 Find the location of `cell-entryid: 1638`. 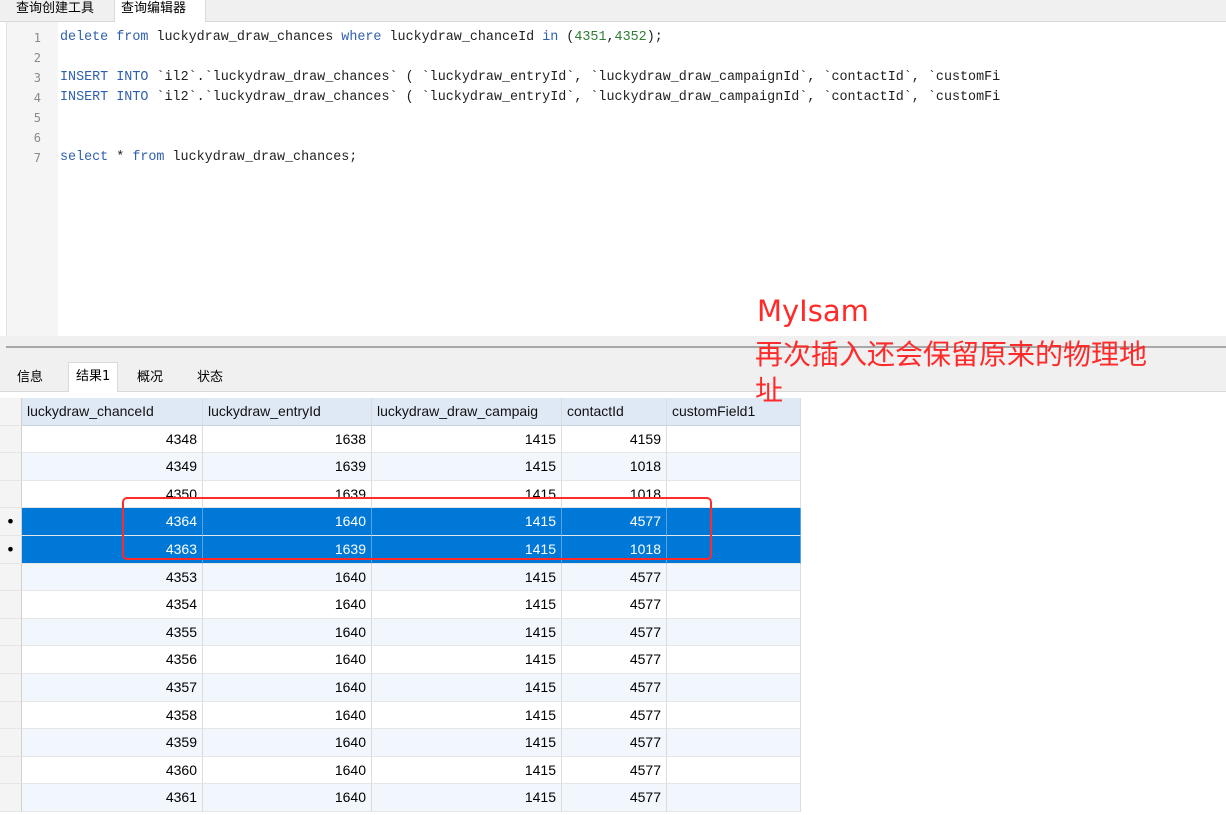

cell-entryid: 1638 is located at coordinates (287, 439).